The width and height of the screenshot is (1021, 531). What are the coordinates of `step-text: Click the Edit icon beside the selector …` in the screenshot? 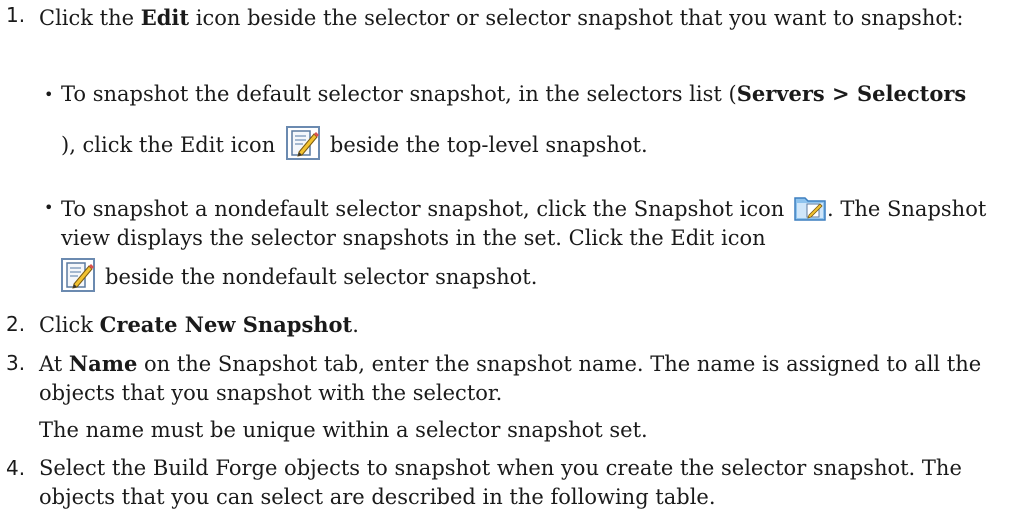 It's located at (514, 18).